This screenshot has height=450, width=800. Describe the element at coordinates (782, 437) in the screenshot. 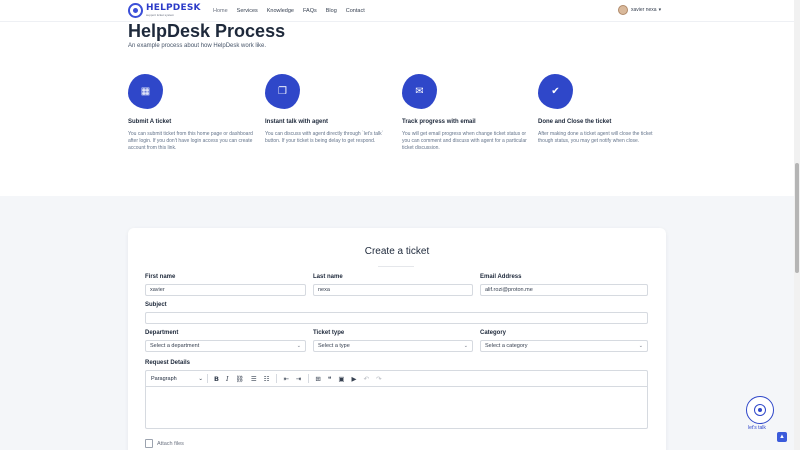

I see `scroll-to-top-button: ▲` at that location.